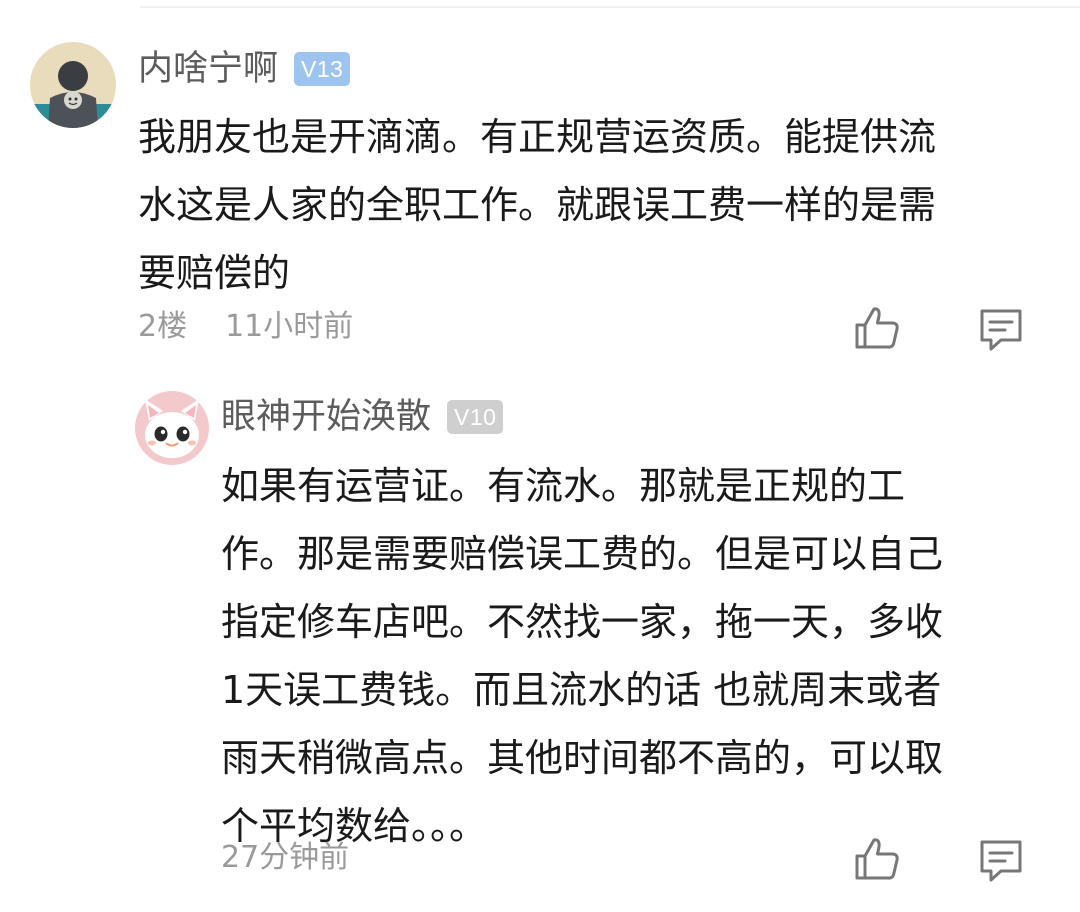 The image size is (1080, 912). Describe the element at coordinates (475, 417) in the screenshot. I see `level-badge: V10` at that location.